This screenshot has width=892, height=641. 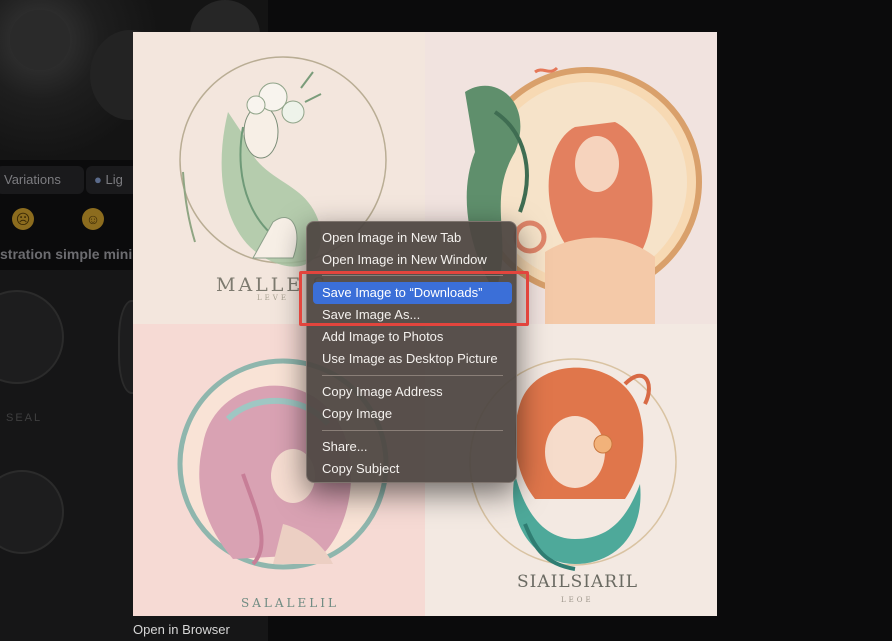 I want to click on grid-seal-text: SEAL, so click(x=24, y=418).